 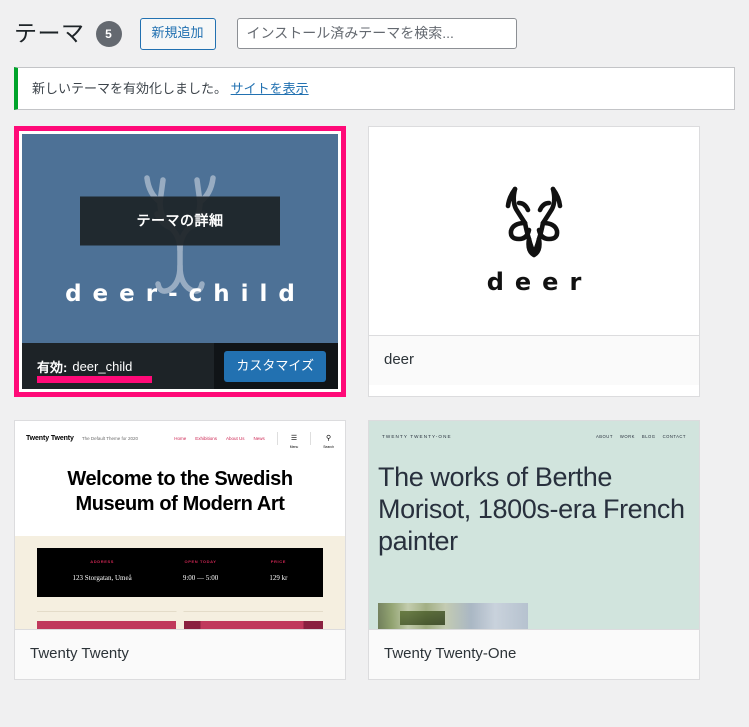 I want to click on active-theme-label: 有効: deer_child, so click(x=118, y=366).